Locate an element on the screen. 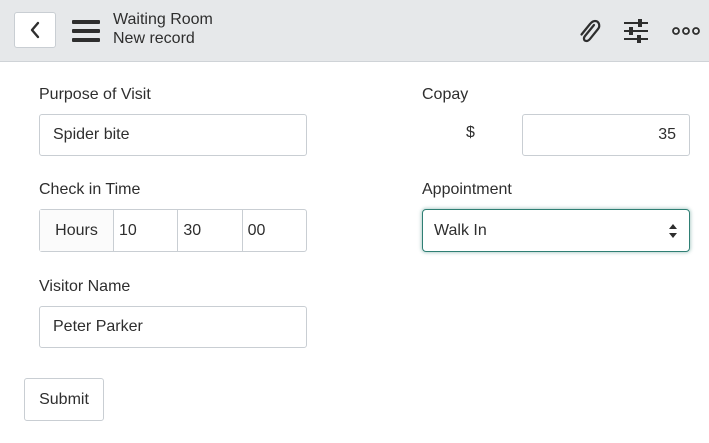  hours-input: 10 is located at coordinates (146, 230).